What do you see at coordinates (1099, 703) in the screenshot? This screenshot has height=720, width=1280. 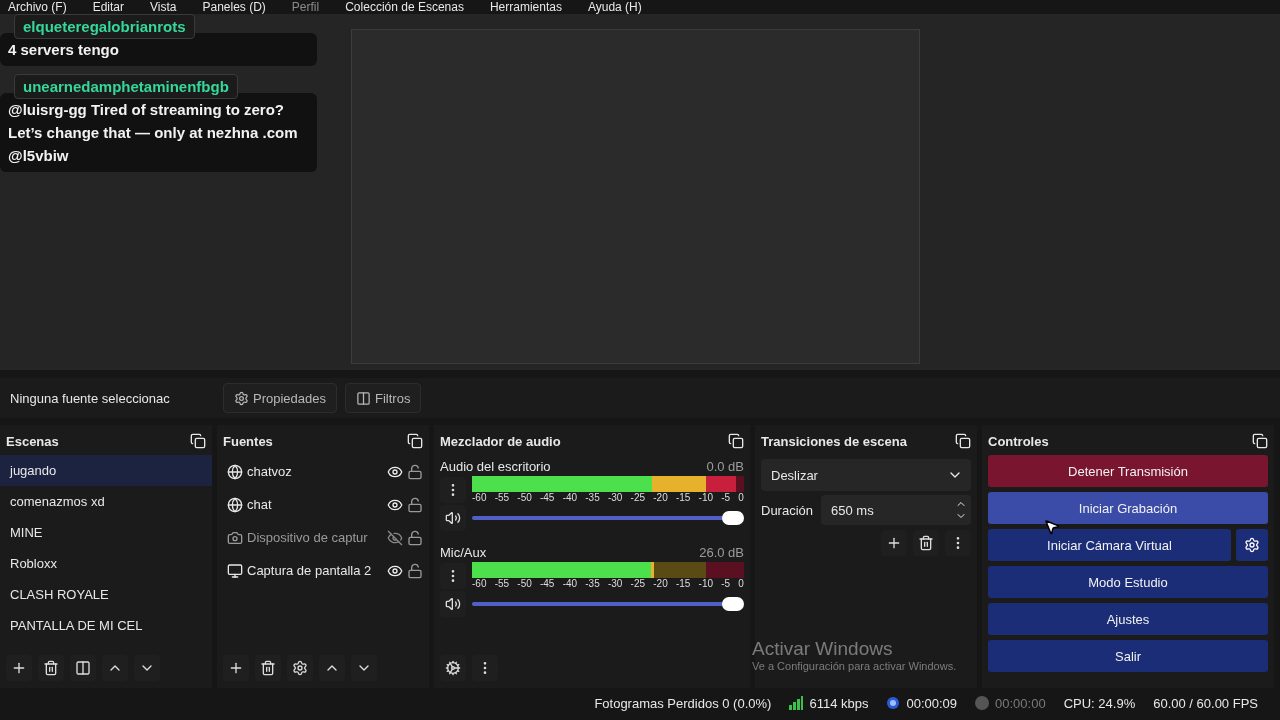 I see `status-text: CPU: 24.9%` at bounding box center [1099, 703].